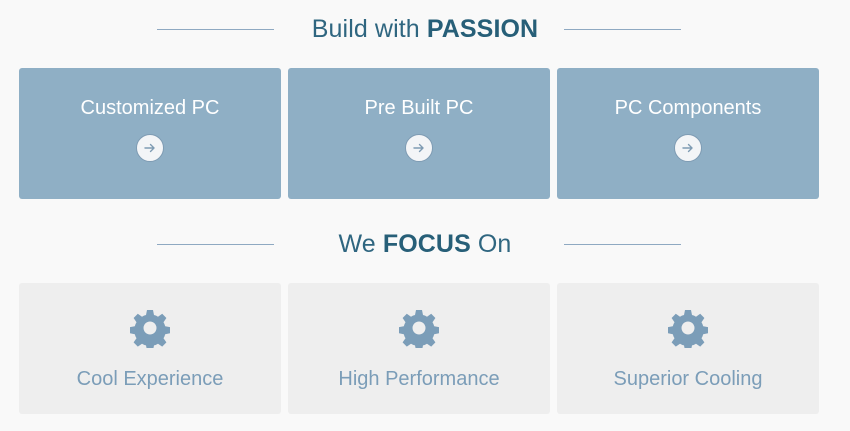 This screenshot has height=431, width=850. I want to click on focus-heading-emphasis: FOCUS, so click(426, 243).